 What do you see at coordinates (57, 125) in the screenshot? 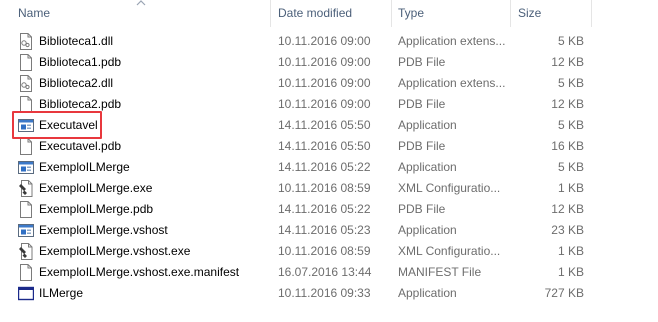
I see `highlight-annotation-box` at bounding box center [57, 125].